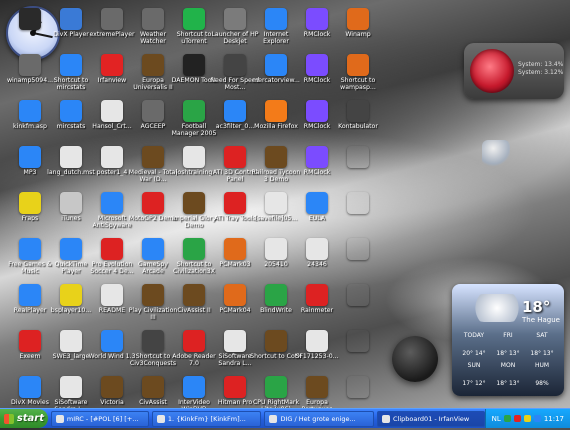 Image resolution: width=570 pixels, height=430 pixels. What do you see at coordinates (508, 365) in the screenshot?
I see `weather-row-3: SUN MON HUM` at bounding box center [508, 365].